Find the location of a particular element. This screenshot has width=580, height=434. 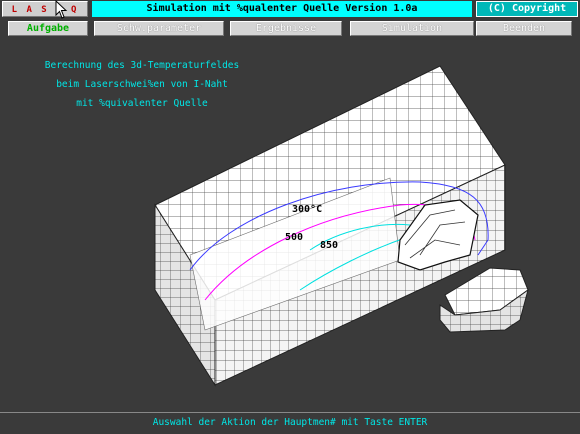

mouse-cursor-icon is located at coordinates (61, 9).